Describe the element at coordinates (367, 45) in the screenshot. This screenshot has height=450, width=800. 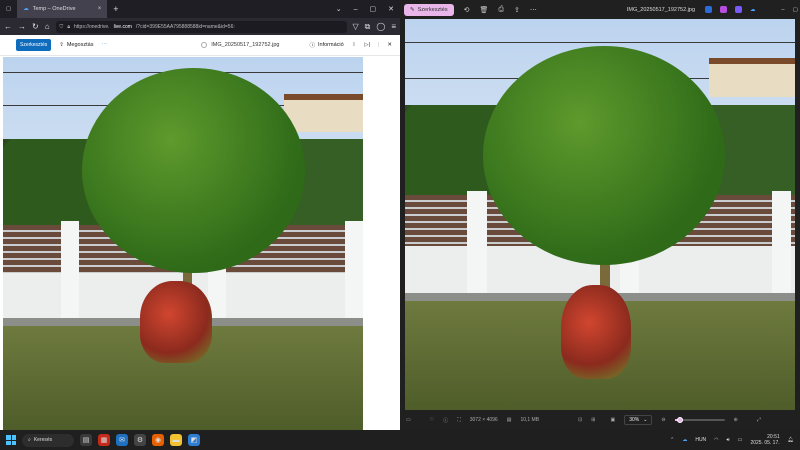
I see `slideshow-icon: ▷|` at that location.